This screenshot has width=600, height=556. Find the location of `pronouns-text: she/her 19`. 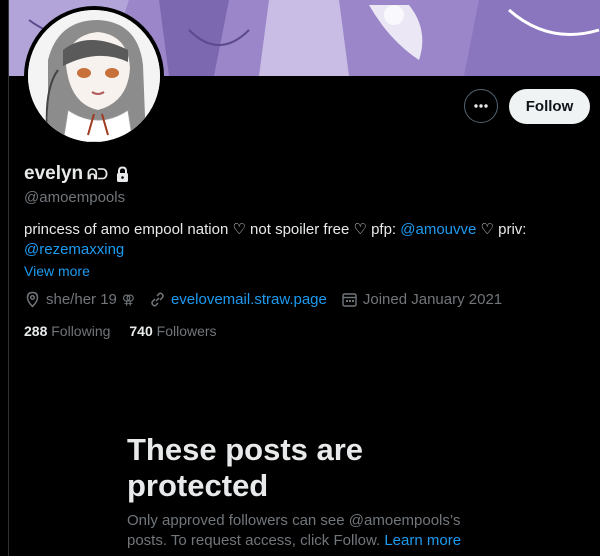

pronouns-text: she/her 19 is located at coordinates (81, 299).